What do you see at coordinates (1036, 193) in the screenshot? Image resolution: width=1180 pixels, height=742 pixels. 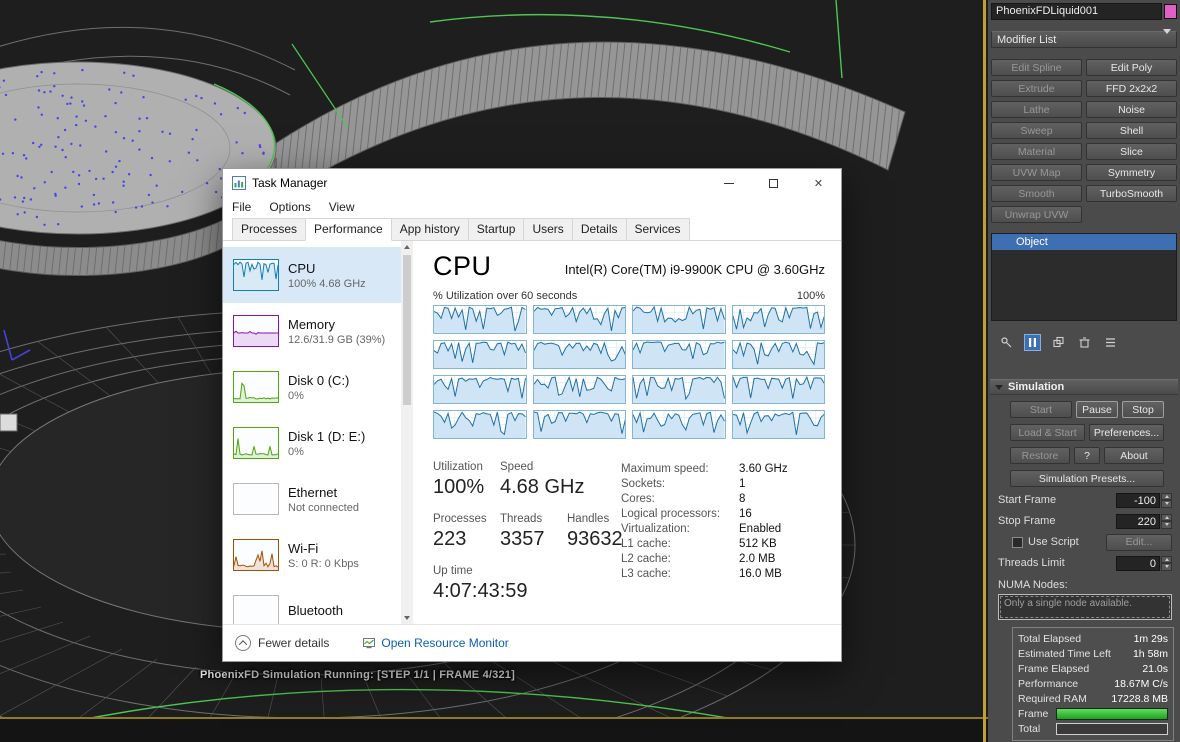 I see `modifier-button-smooth: Smooth` at bounding box center [1036, 193].